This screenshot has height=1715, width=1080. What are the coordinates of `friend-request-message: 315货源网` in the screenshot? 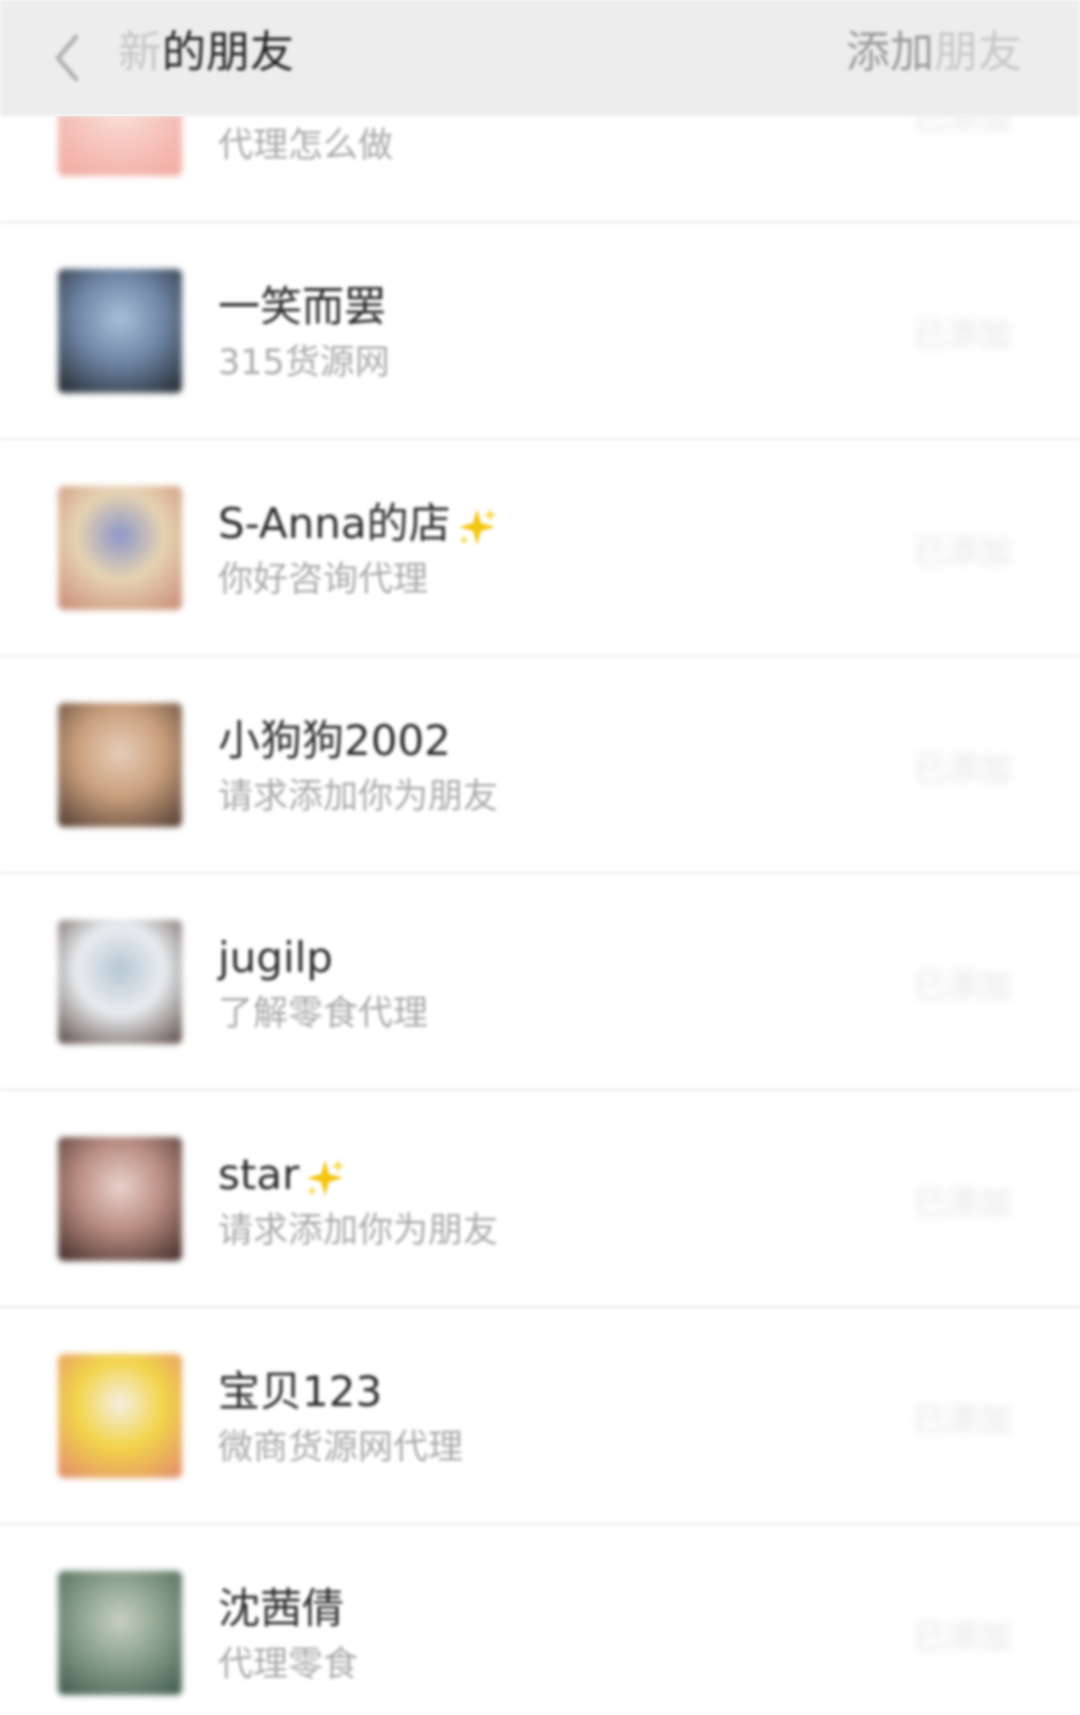 It's located at (304, 363).